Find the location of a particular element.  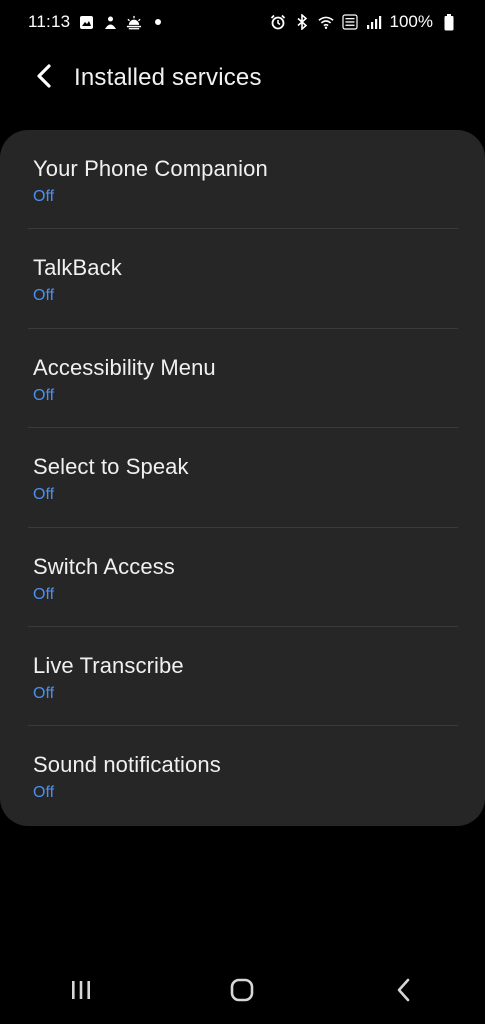

navigation-bar is located at coordinates (242, 992).